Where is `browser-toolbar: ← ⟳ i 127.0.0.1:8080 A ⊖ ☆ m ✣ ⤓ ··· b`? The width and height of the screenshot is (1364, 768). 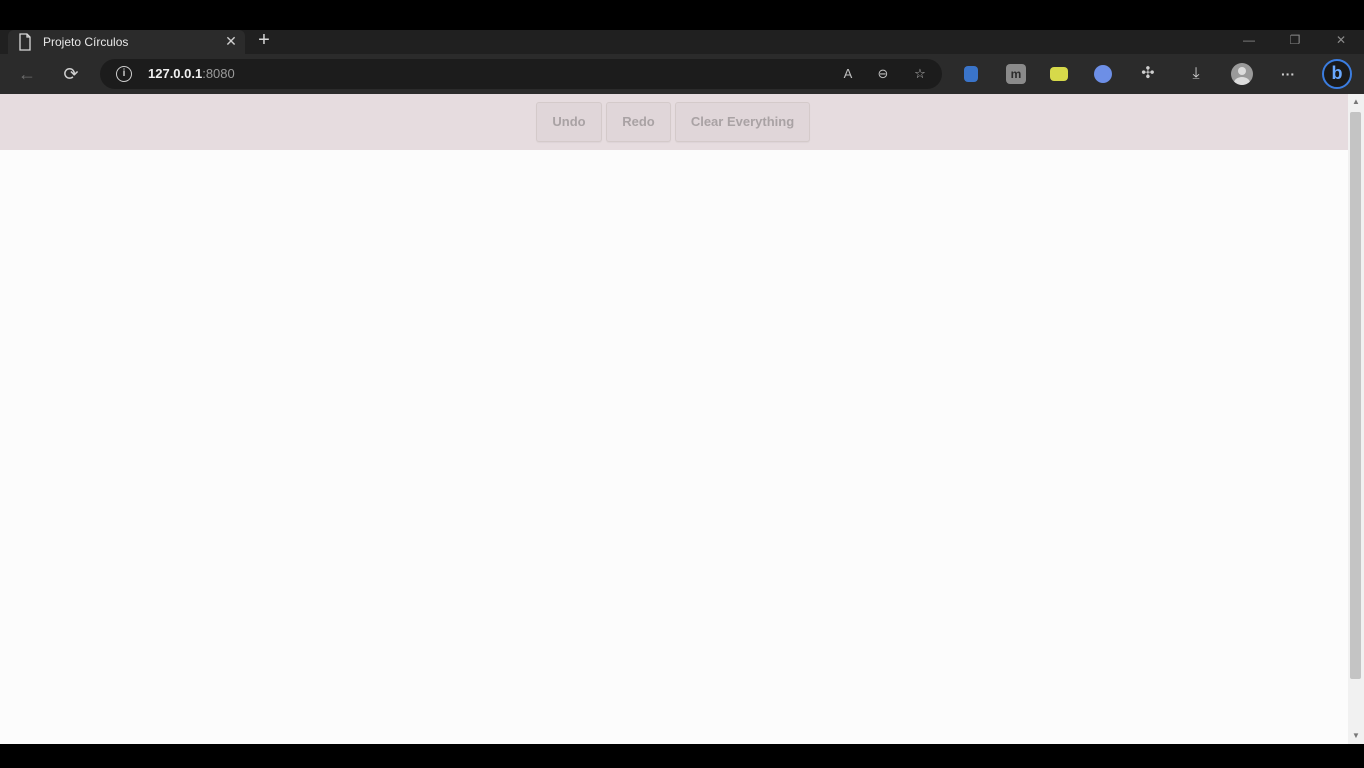
browser-toolbar: ← ⟳ i 127.0.0.1:8080 A ⊖ ☆ m ✣ ⤓ ··· b is located at coordinates (682, 74).